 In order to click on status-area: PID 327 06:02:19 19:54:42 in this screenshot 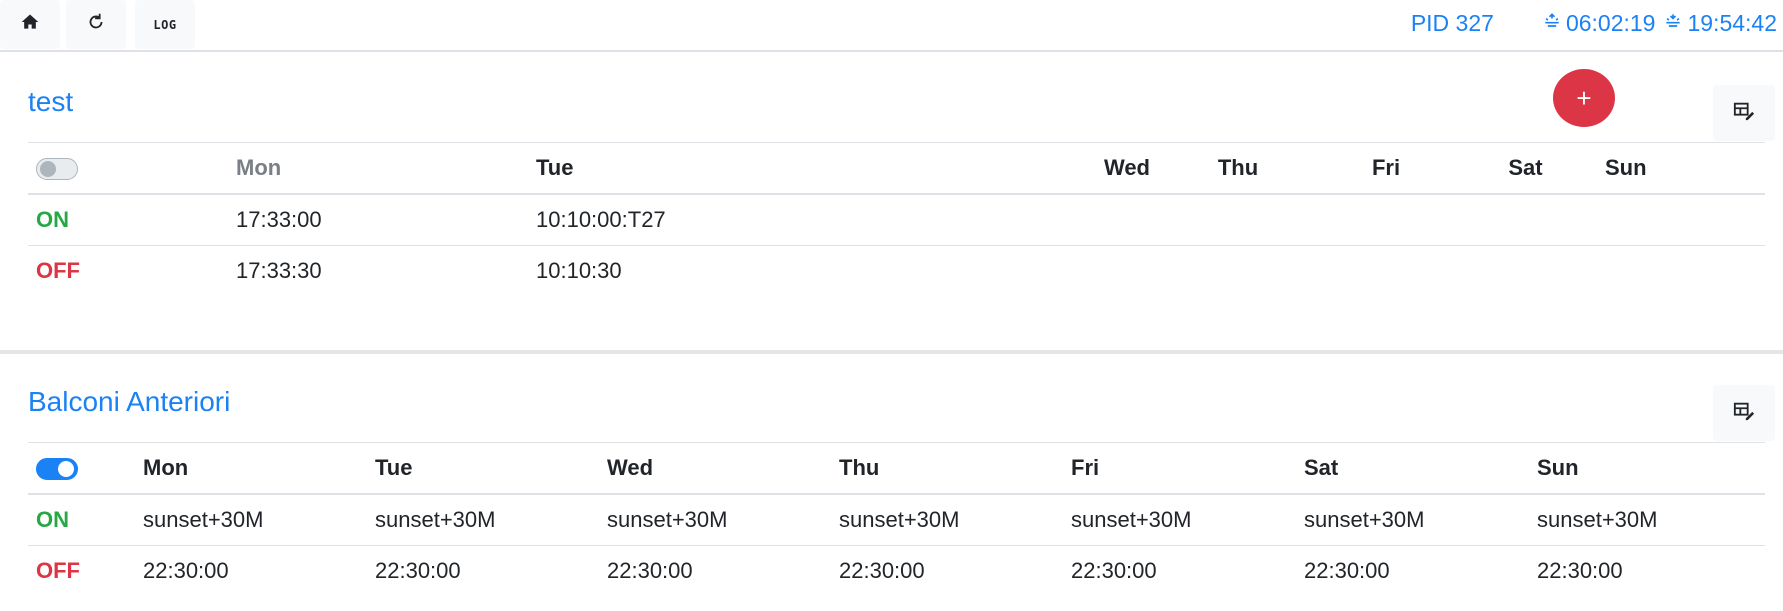, I will do `click(1594, 23)`.